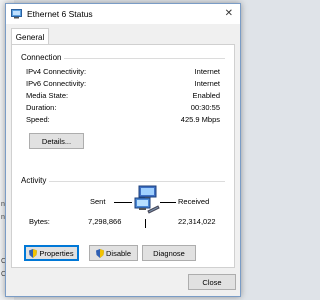 This screenshot has width=320, height=300. Describe the element at coordinates (194, 201) in the screenshot. I see `received-label: Received` at that location.